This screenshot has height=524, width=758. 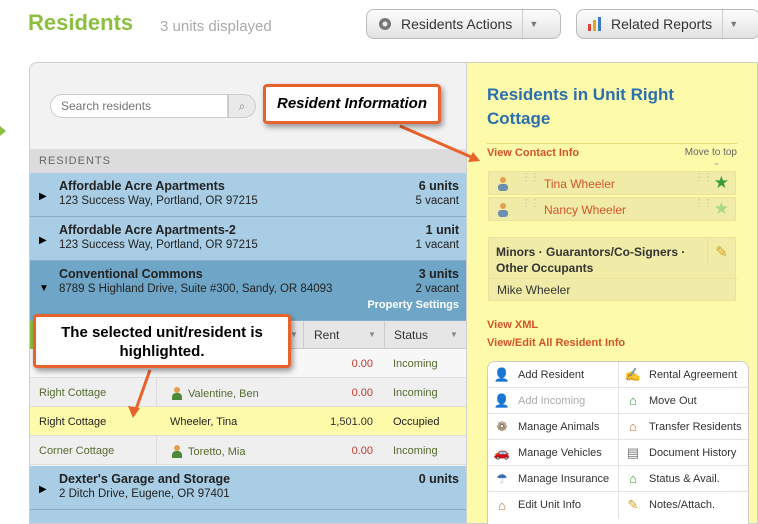 I want to click on related-reports-button: Related Reports ▼, so click(x=667, y=24).